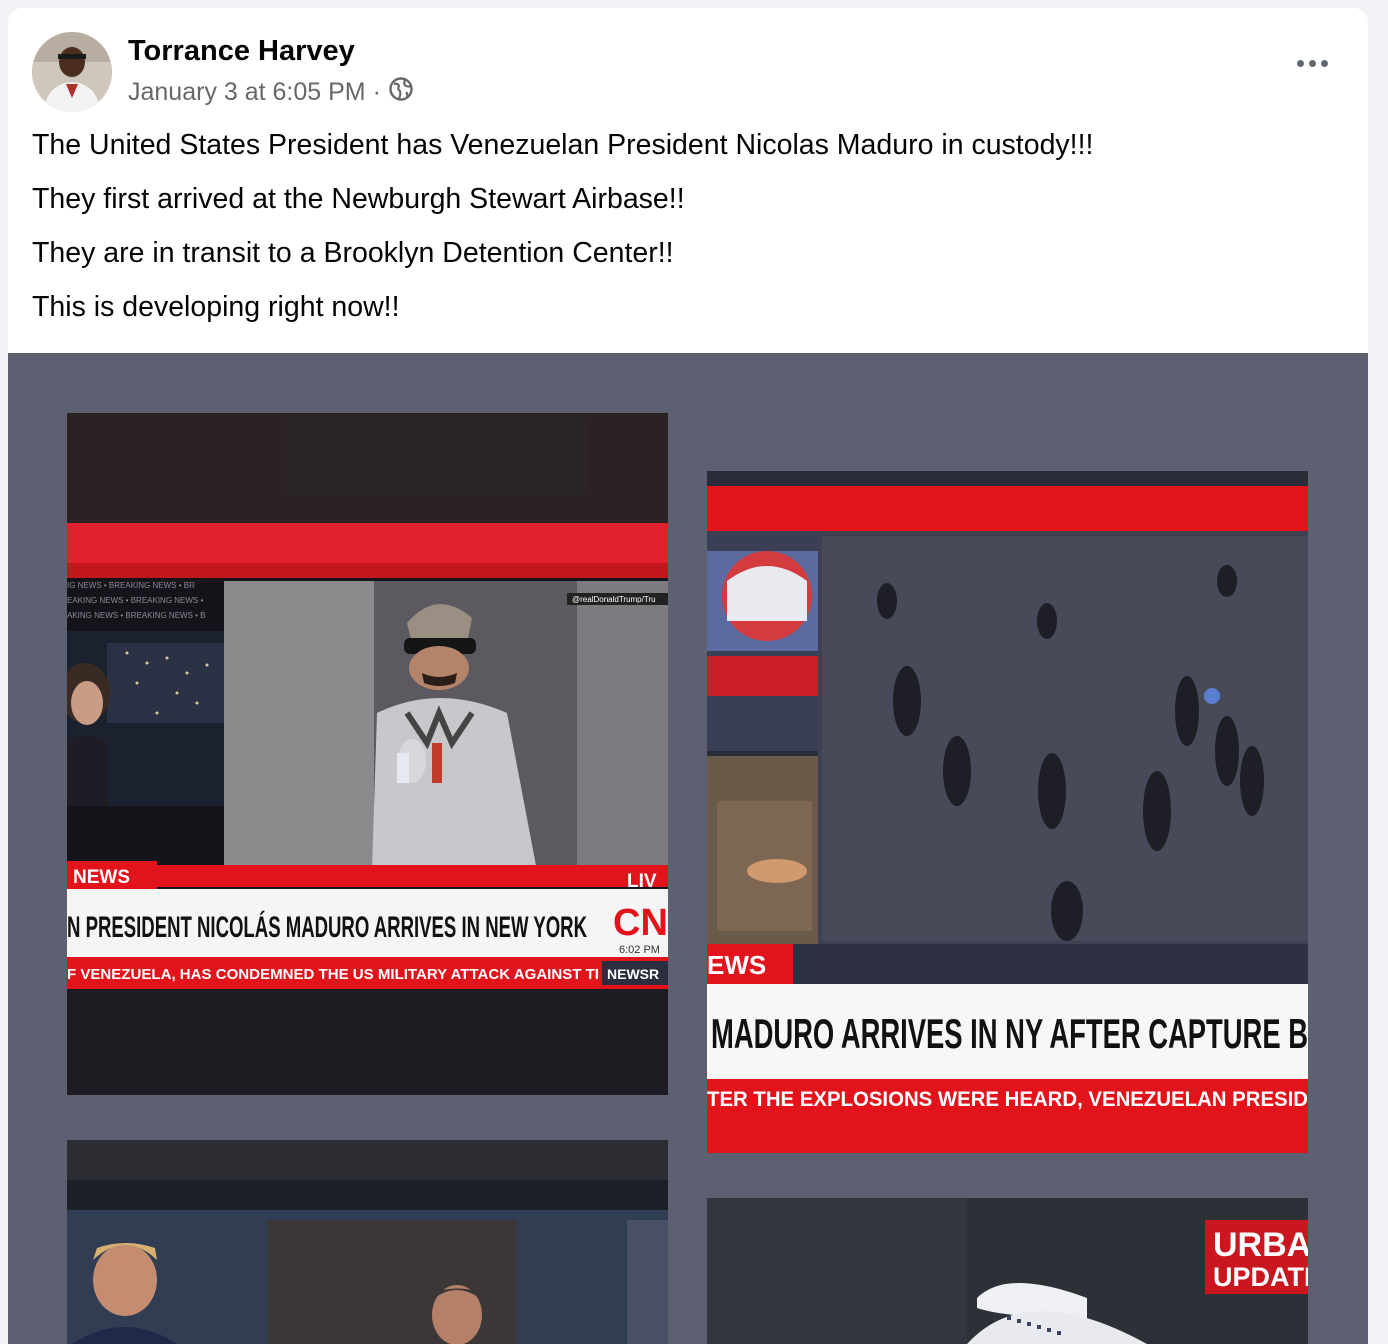  I want to click on avatar, so click(72, 72).